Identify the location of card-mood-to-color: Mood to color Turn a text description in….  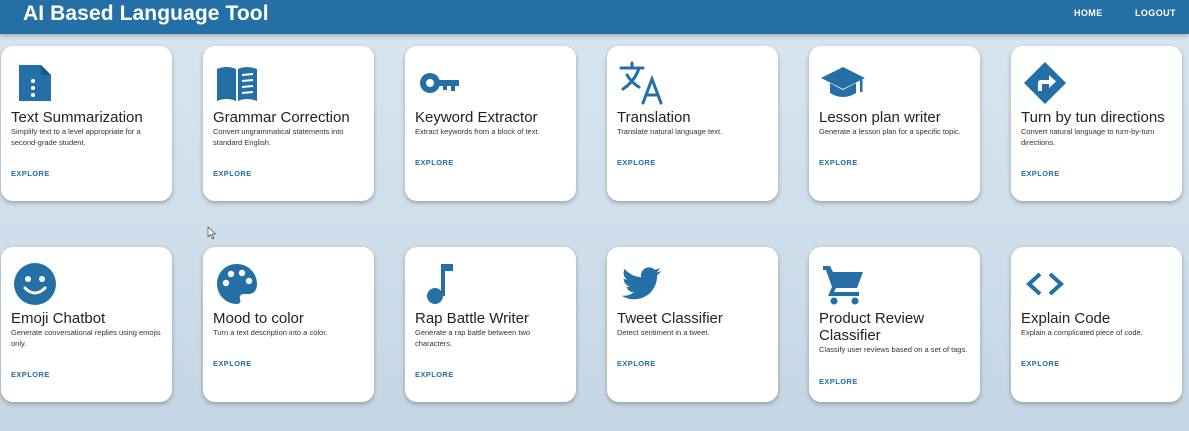
(288, 324).